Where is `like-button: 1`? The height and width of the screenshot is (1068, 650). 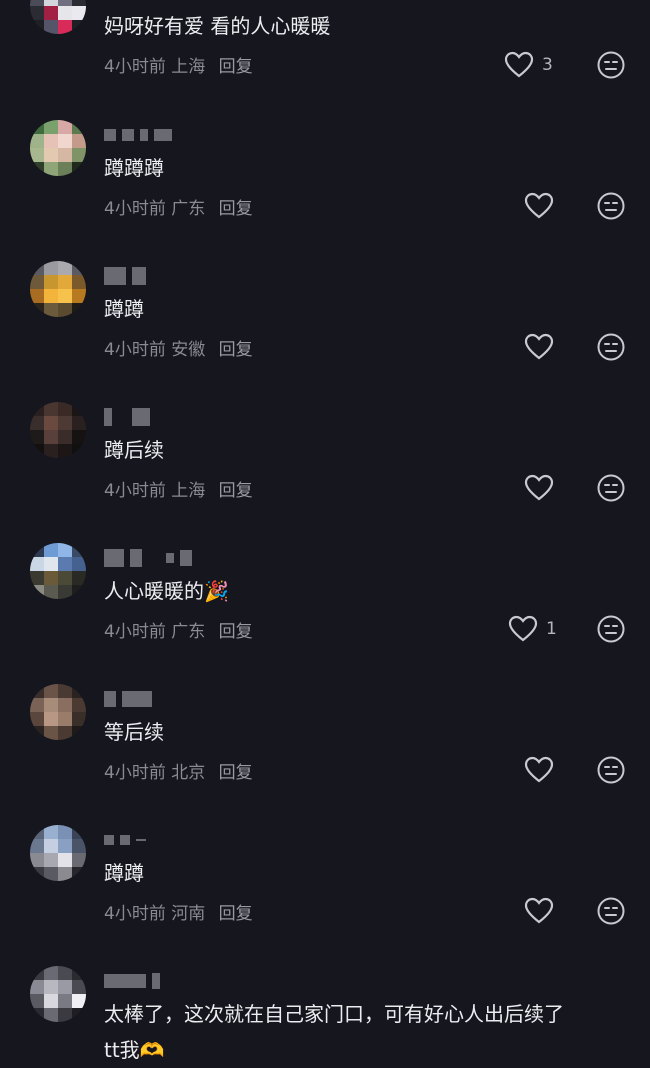 like-button: 1 is located at coordinates (532, 629).